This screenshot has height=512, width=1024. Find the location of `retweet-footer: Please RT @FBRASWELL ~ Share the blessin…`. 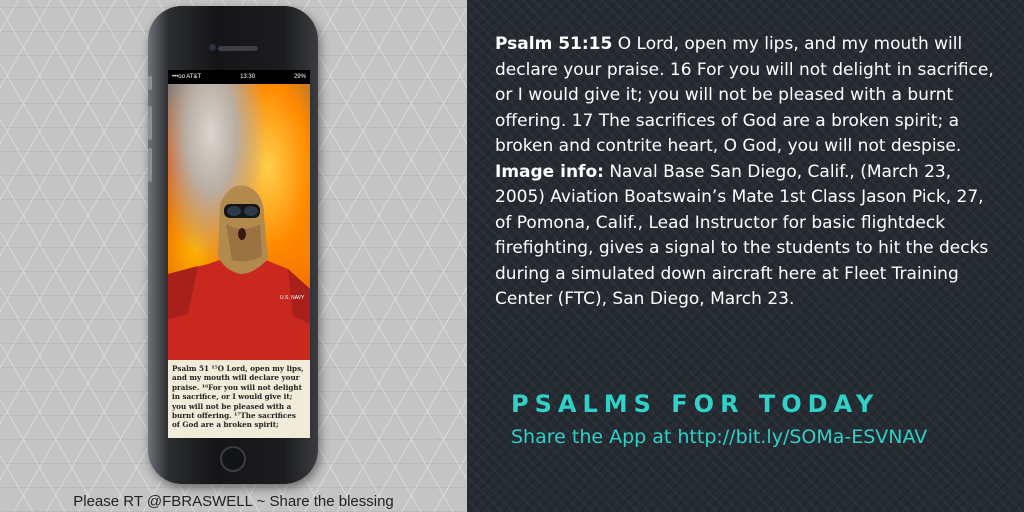

retweet-footer: Please RT @FBRASWELL ~ Share the blessin… is located at coordinates (233, 501).